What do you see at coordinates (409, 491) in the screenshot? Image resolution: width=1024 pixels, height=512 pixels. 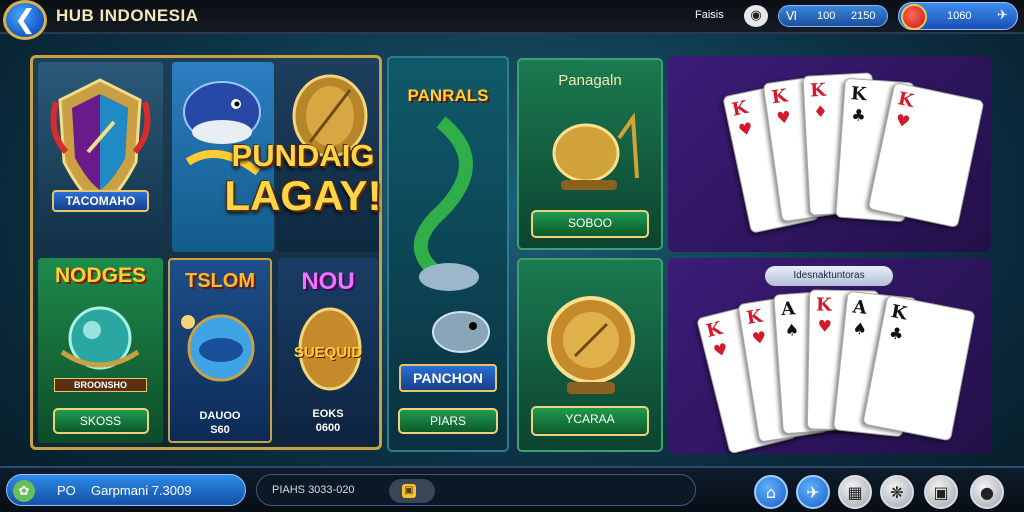 I see `chest-icon: ▣` at bounding box center [409, 491].